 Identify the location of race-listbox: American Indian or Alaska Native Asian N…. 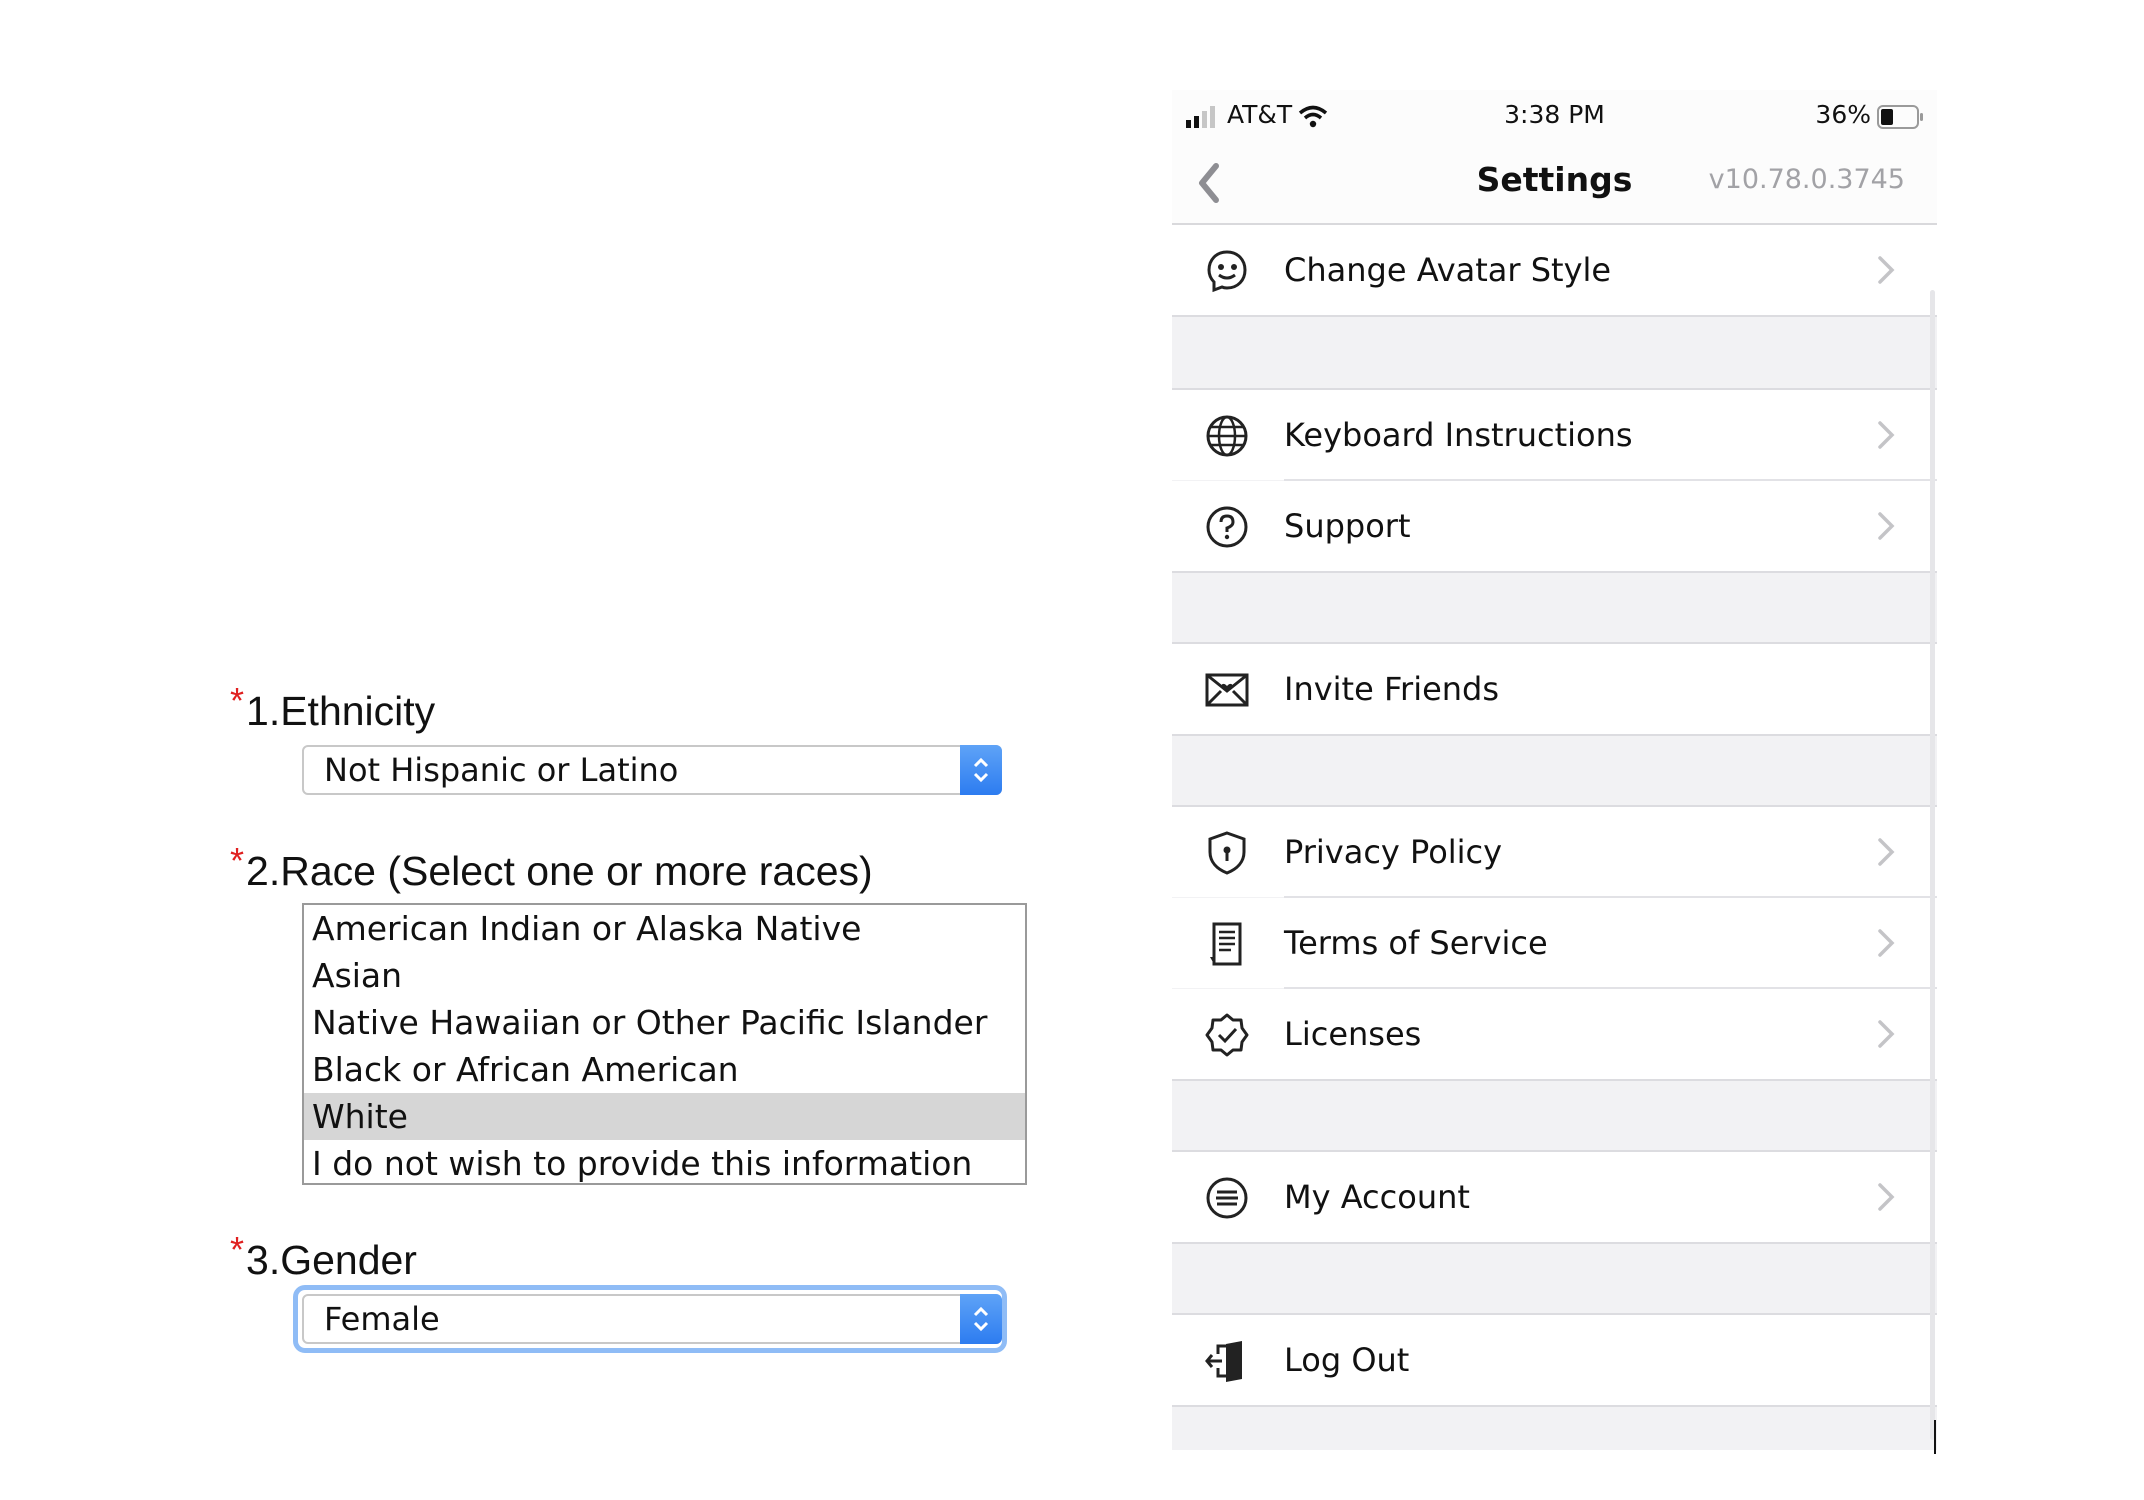
(664, 1044).